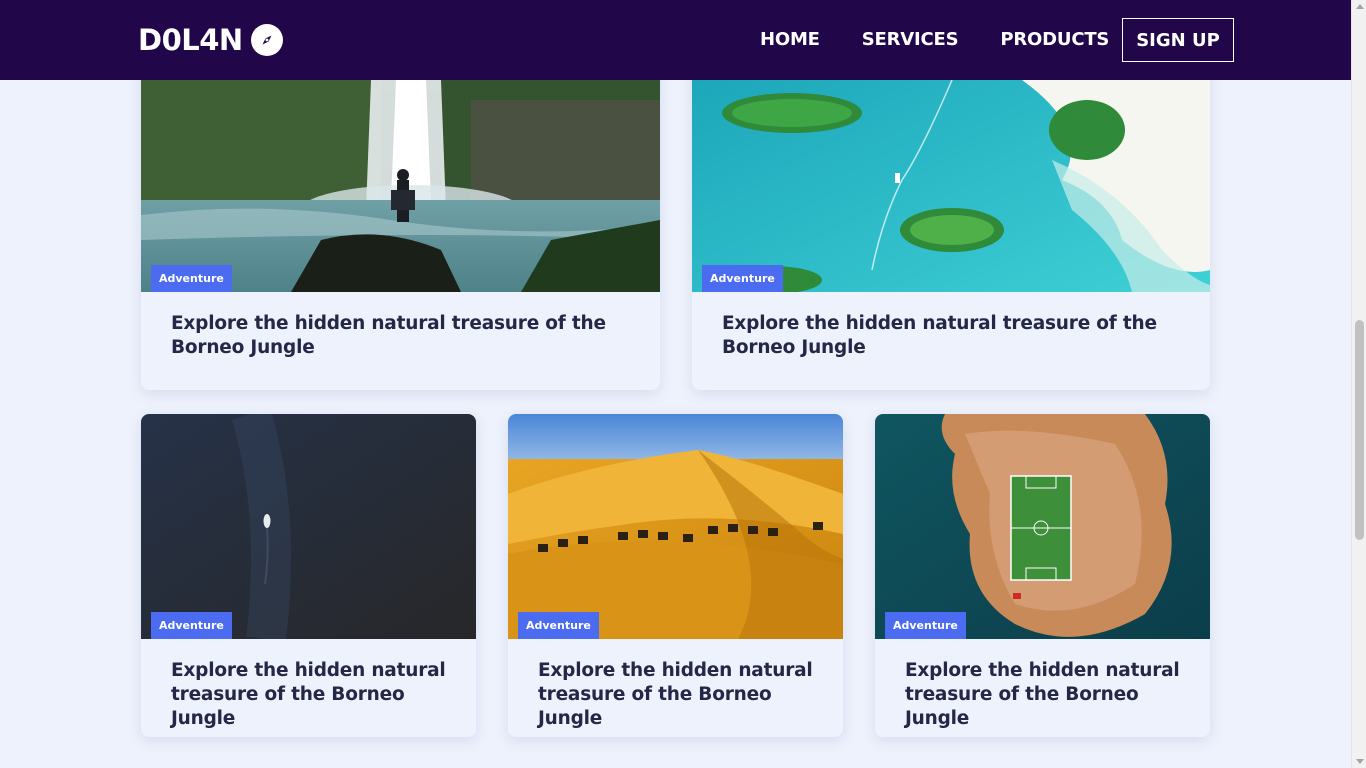  What do you see at coordinates (1042, 526) in the screenshot?
I see `card-image-island-field: Adventure` at bounding box center [1042, 526].